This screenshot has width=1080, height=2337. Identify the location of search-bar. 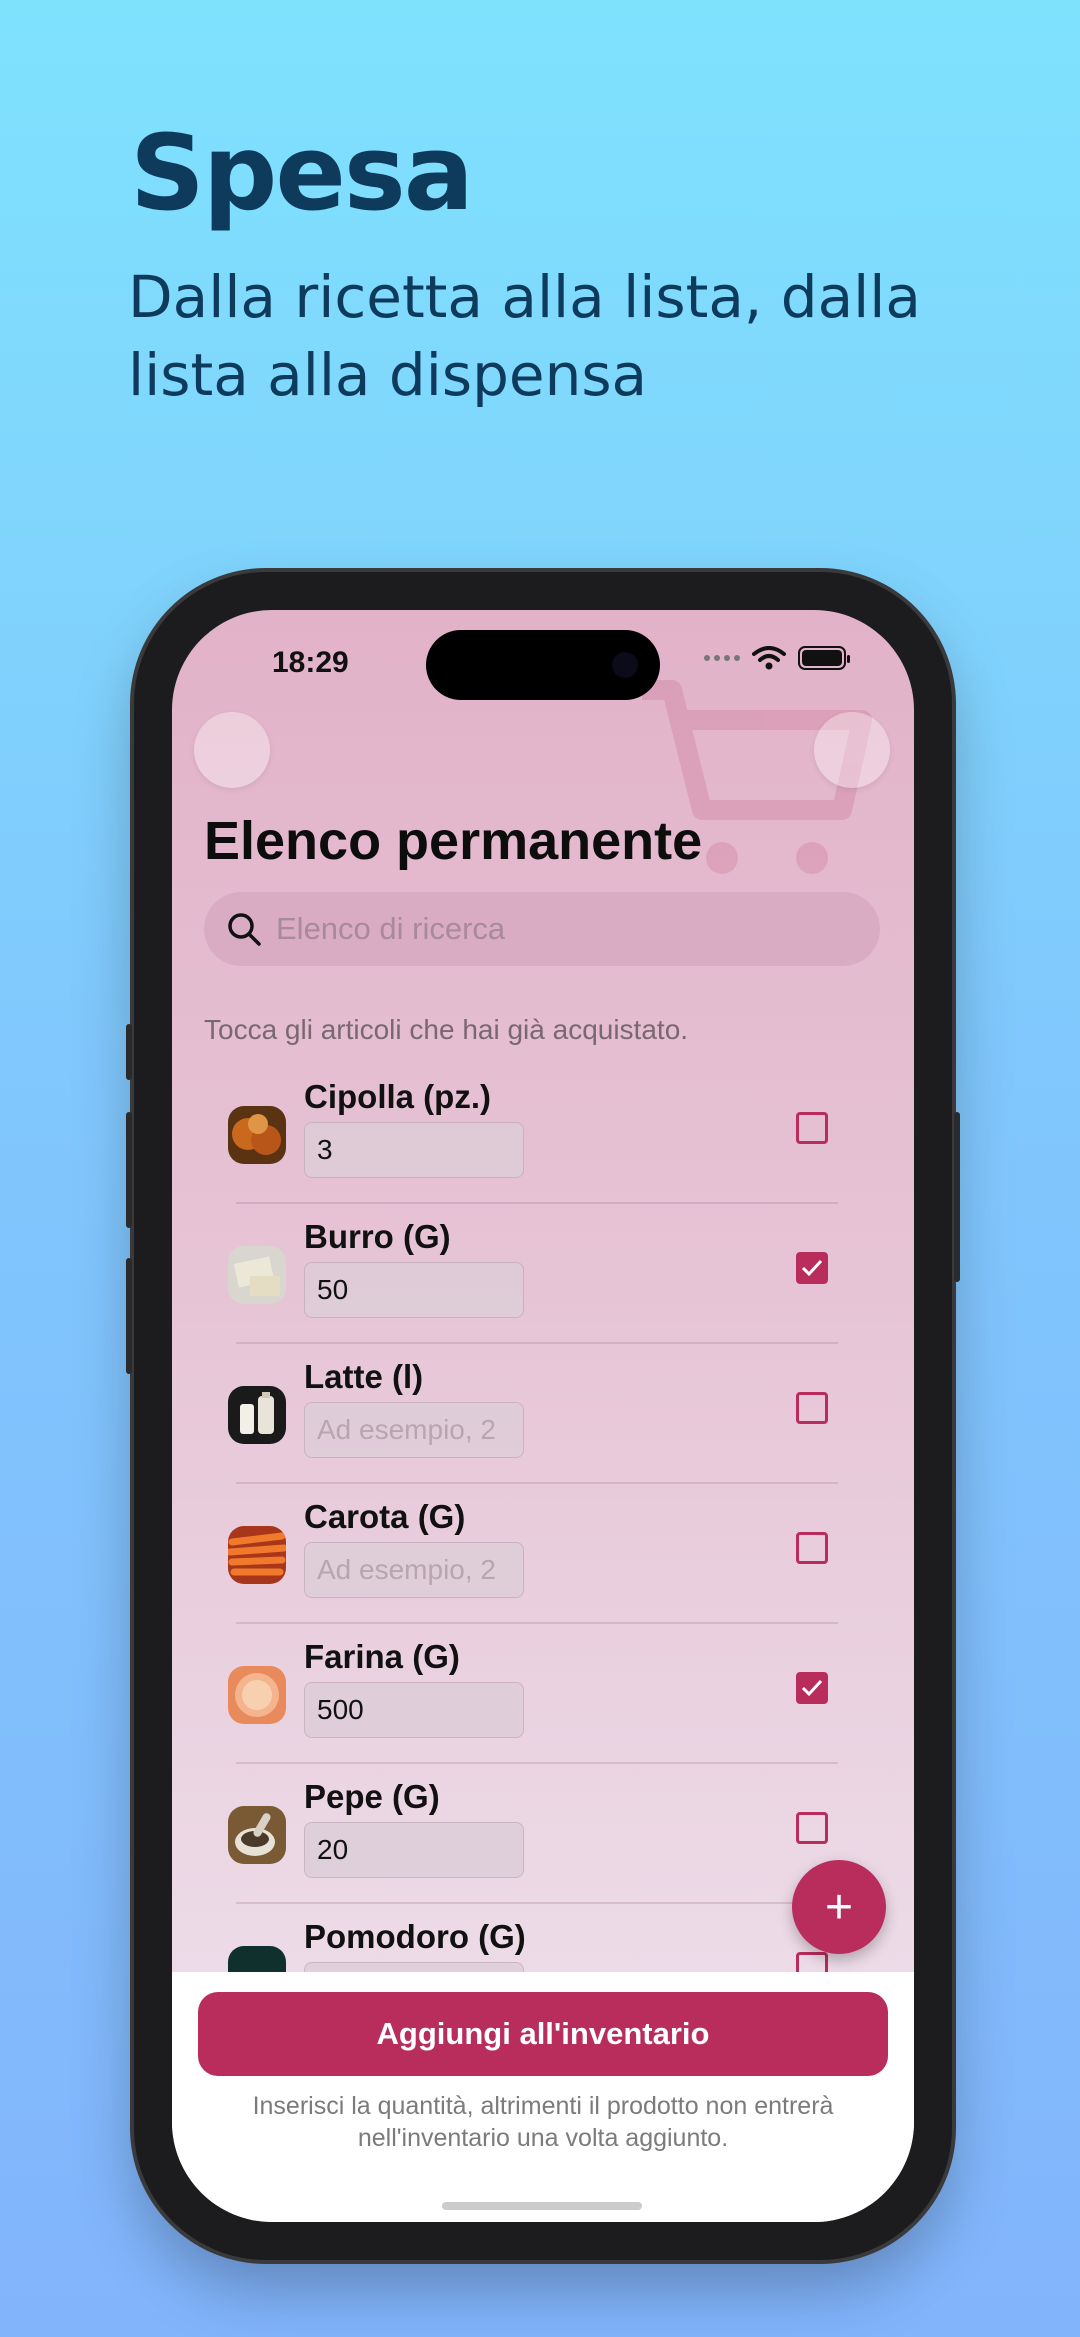
(542, 929).